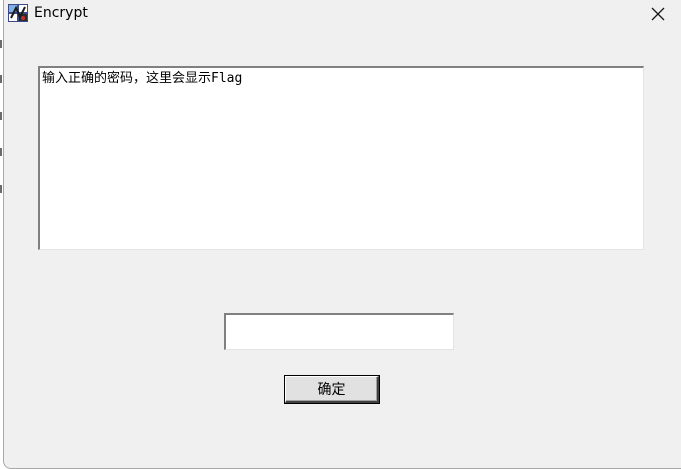 The width and height of the screenshot is (681, 469). Describe the element at coordinates (61, 13) in the screenshot. I see `window-title: Encrypt` at that location.